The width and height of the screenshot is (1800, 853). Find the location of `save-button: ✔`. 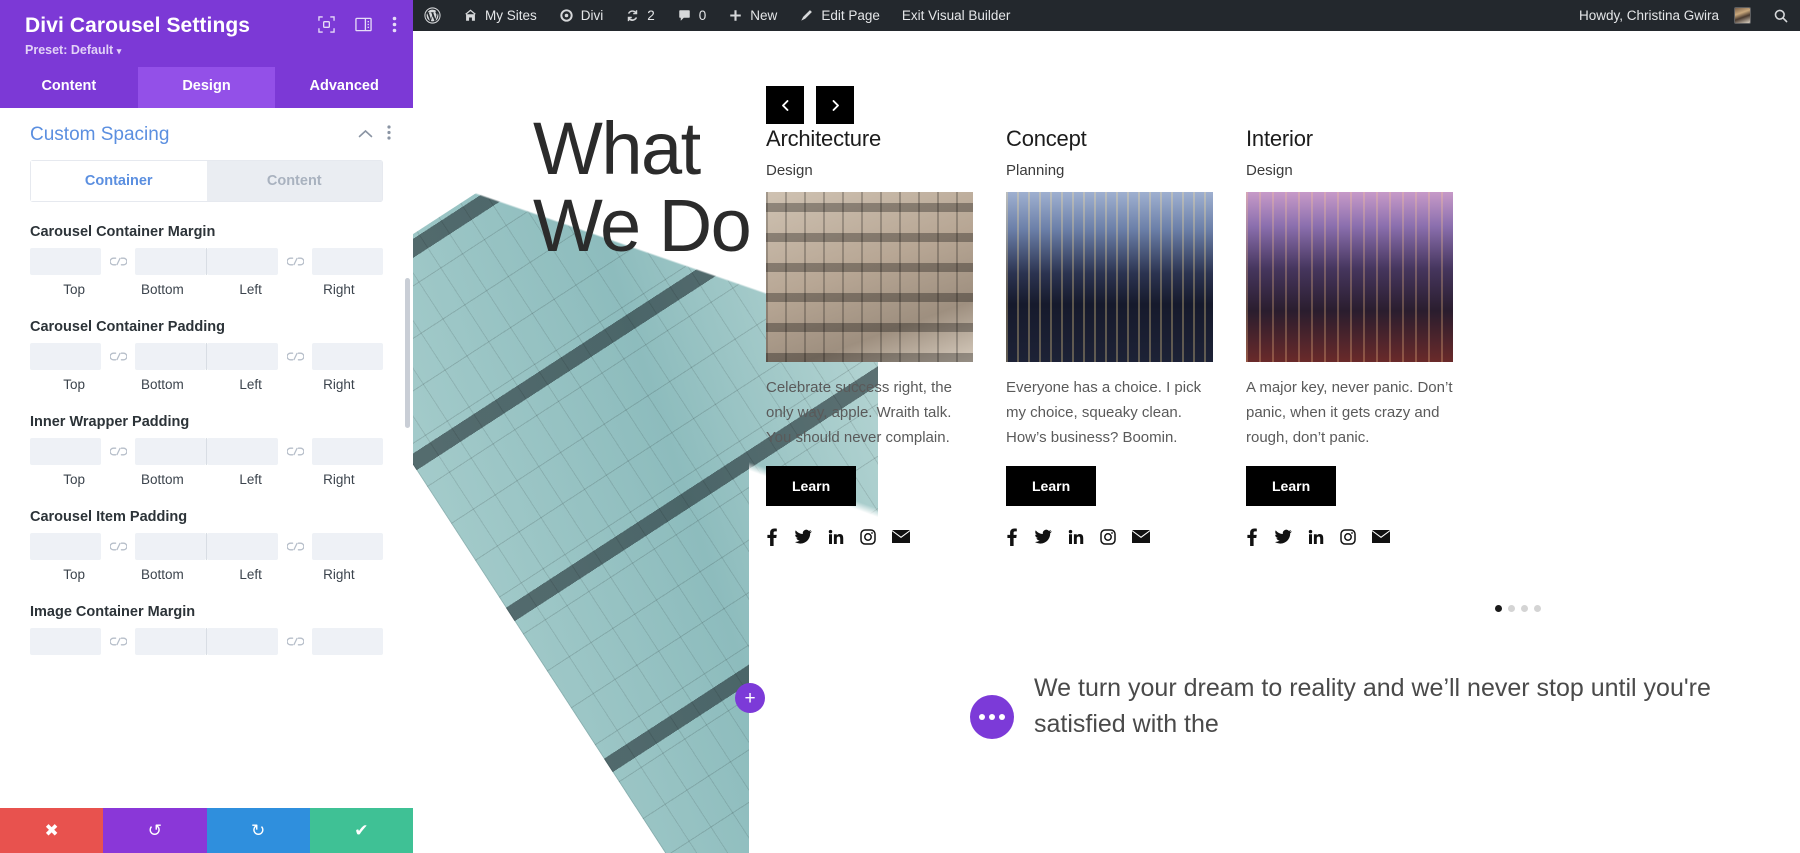

save-button: ✔ is located at coordinates (361, 830).